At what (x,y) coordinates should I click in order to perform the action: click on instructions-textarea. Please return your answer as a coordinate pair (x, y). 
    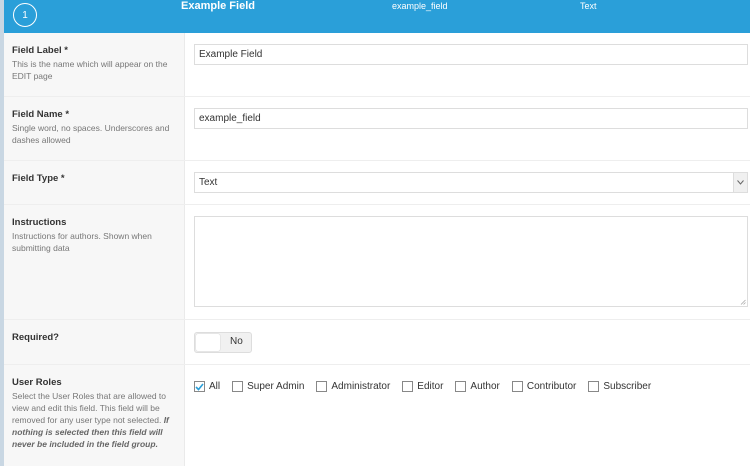
    Looking at the image, I should click on (471, 261).